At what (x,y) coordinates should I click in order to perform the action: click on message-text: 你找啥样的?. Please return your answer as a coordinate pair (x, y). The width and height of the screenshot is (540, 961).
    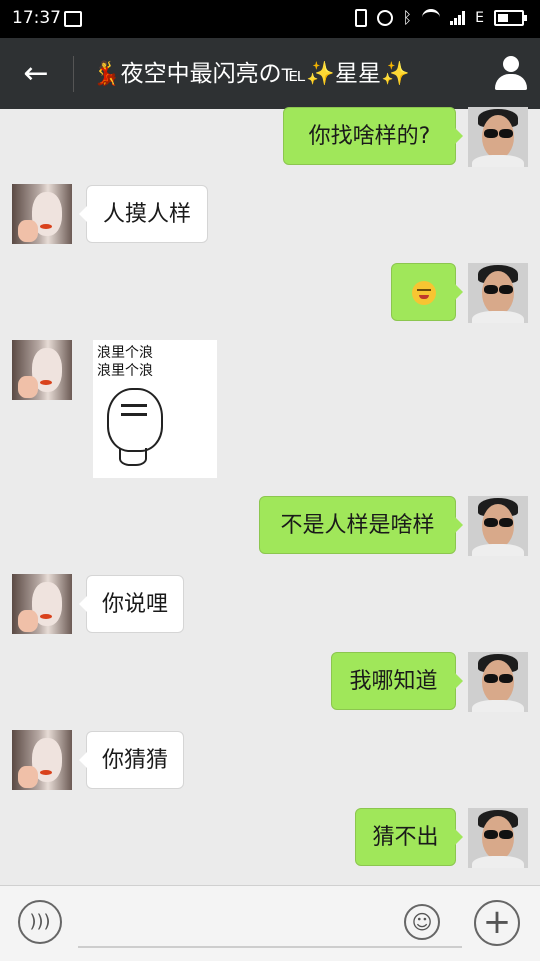
    Looking at the image, I should click on (369, 136).